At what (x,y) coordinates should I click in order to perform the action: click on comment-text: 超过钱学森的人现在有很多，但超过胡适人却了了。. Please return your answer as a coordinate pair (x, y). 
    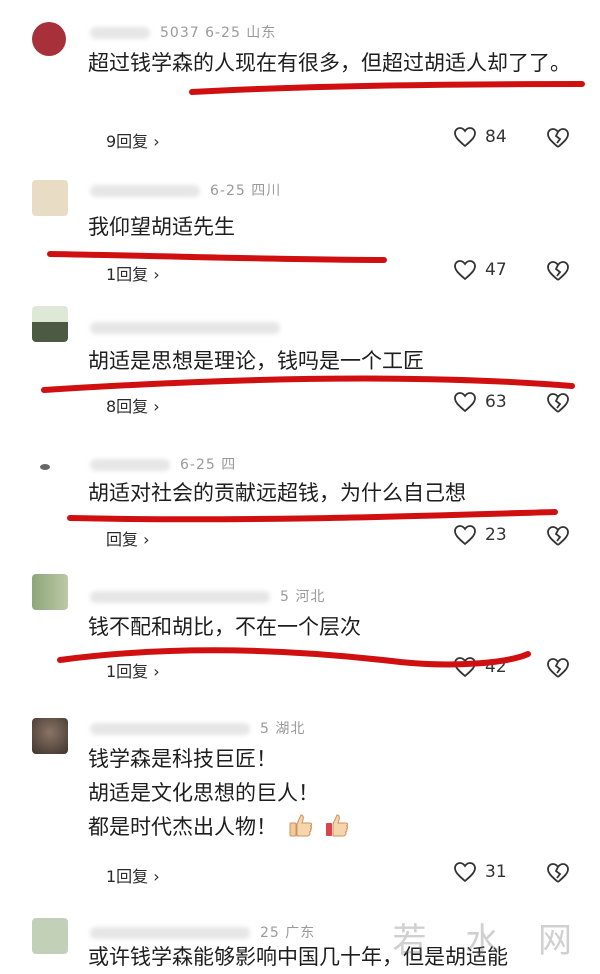
    Looking at the image, I should click on (329, 63).